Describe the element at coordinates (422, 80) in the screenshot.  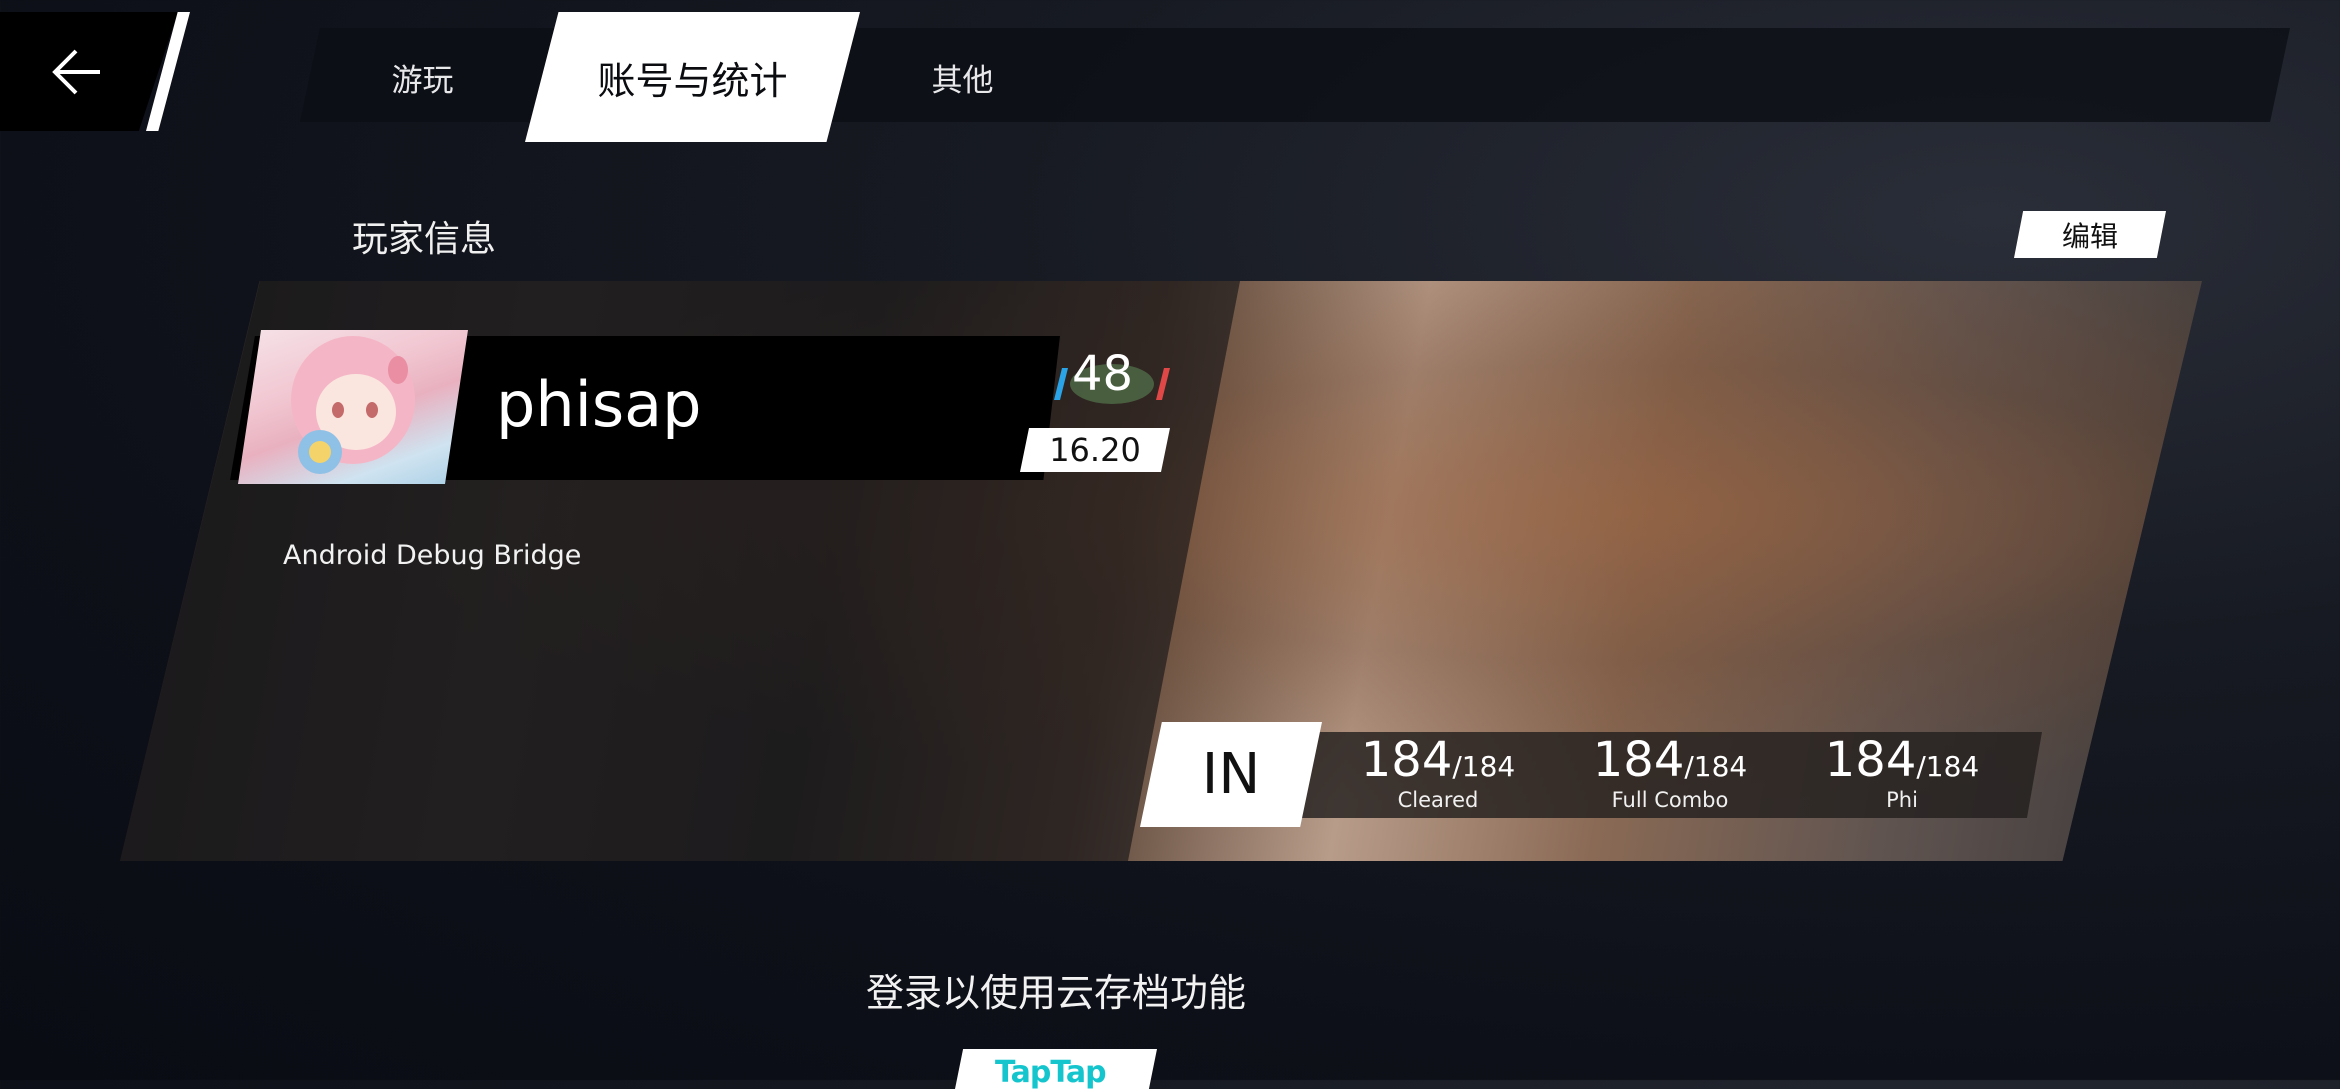
I see `tab-play-label: 游玩` at that location.